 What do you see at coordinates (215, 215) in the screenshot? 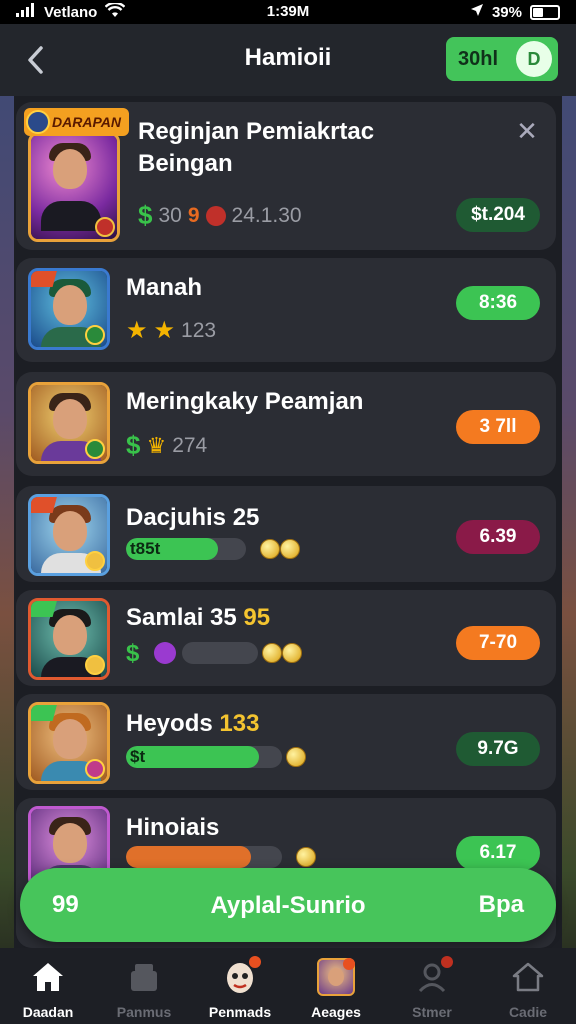
I see `bomb-icon` at bounding box center [215, 215].